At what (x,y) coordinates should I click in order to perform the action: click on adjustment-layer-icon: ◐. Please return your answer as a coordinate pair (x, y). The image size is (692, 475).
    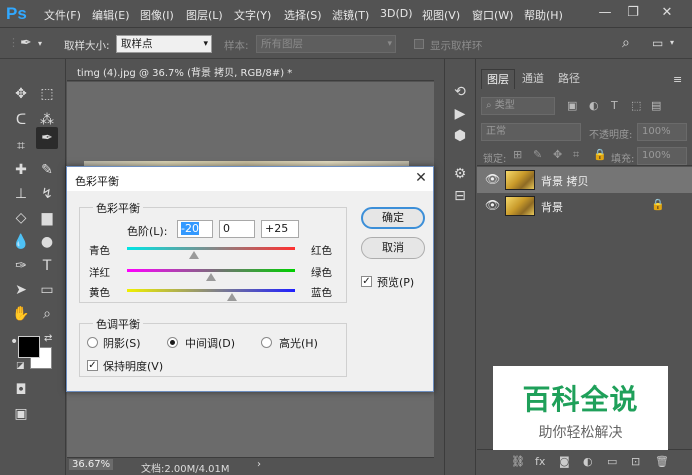
    Looking at the image, I should click on (588, 461).